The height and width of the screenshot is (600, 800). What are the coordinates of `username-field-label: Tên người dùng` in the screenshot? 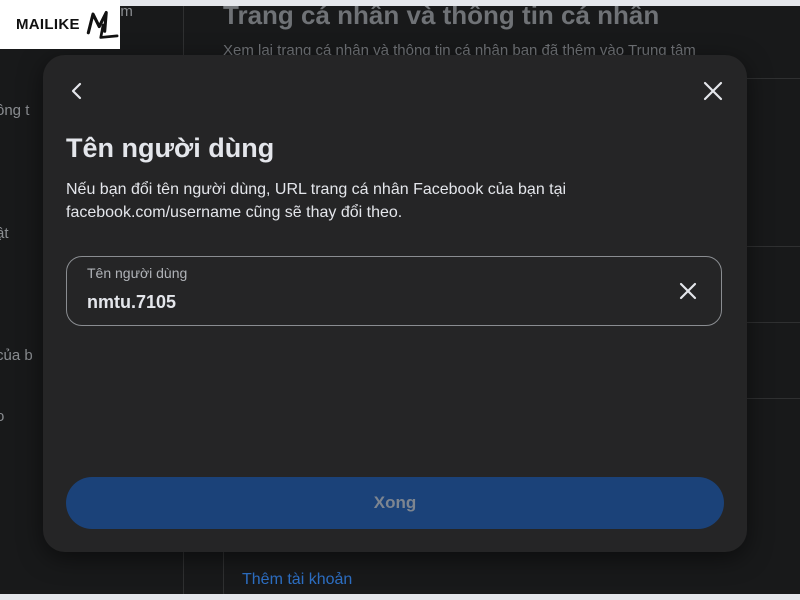 It's located at (137, 273).